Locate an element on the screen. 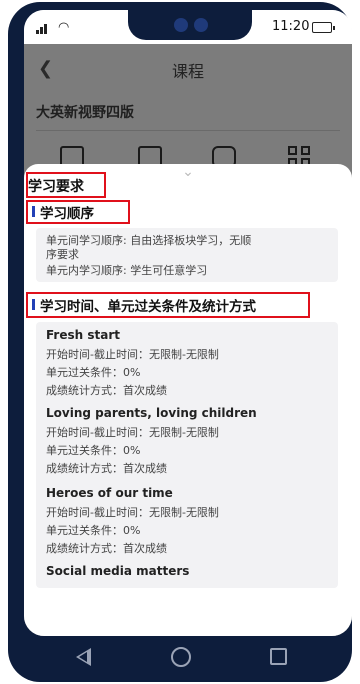  home-circle-icon is located at coordinates (181, 657).